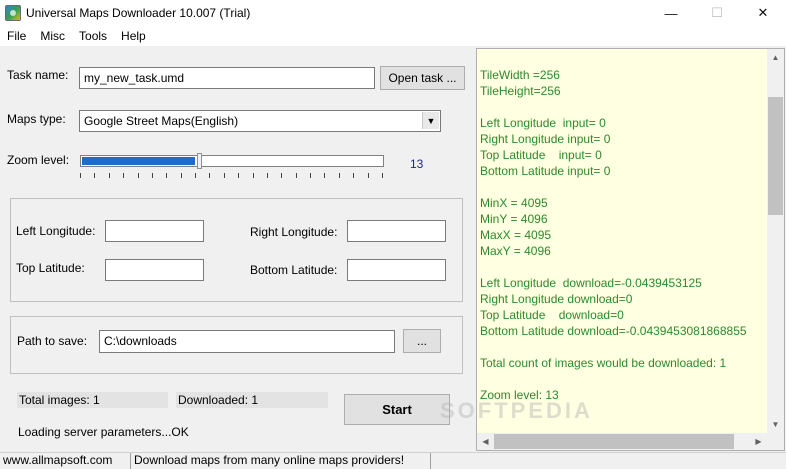  Describe the element at coordinates (199, 161) in the screenshot. I see `zoom-slider-thumb` at that location.